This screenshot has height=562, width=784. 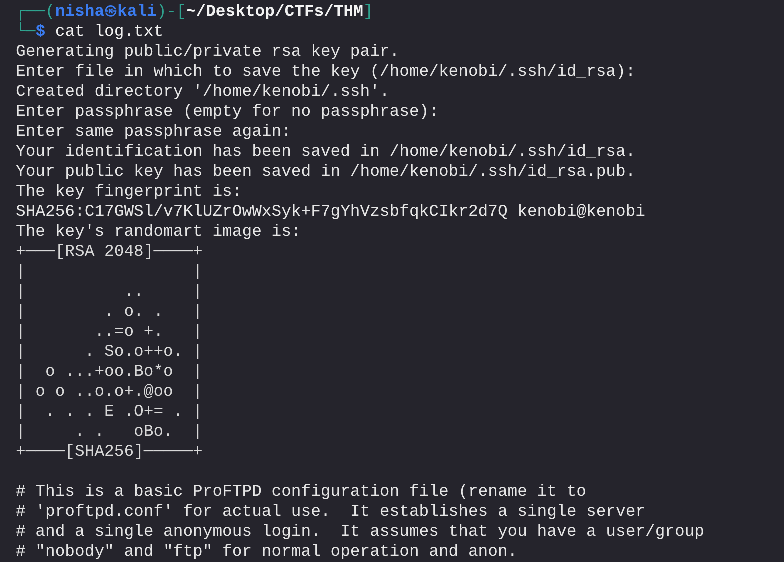 I want to click on randomart-line: +────[SHA256]─────+, so click(x=109, y=452).